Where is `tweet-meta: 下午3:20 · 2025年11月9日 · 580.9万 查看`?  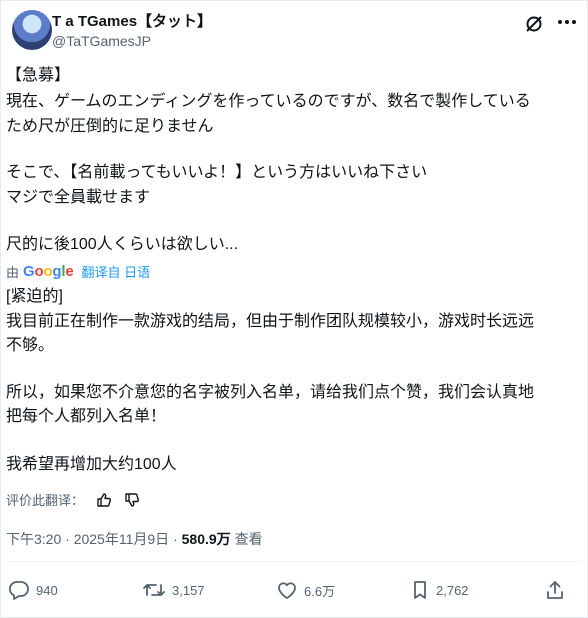 tweet-meta: 下午3:20 · 2025年11月9日 · 580.9万 查看 is located at coordinates (134, 539).